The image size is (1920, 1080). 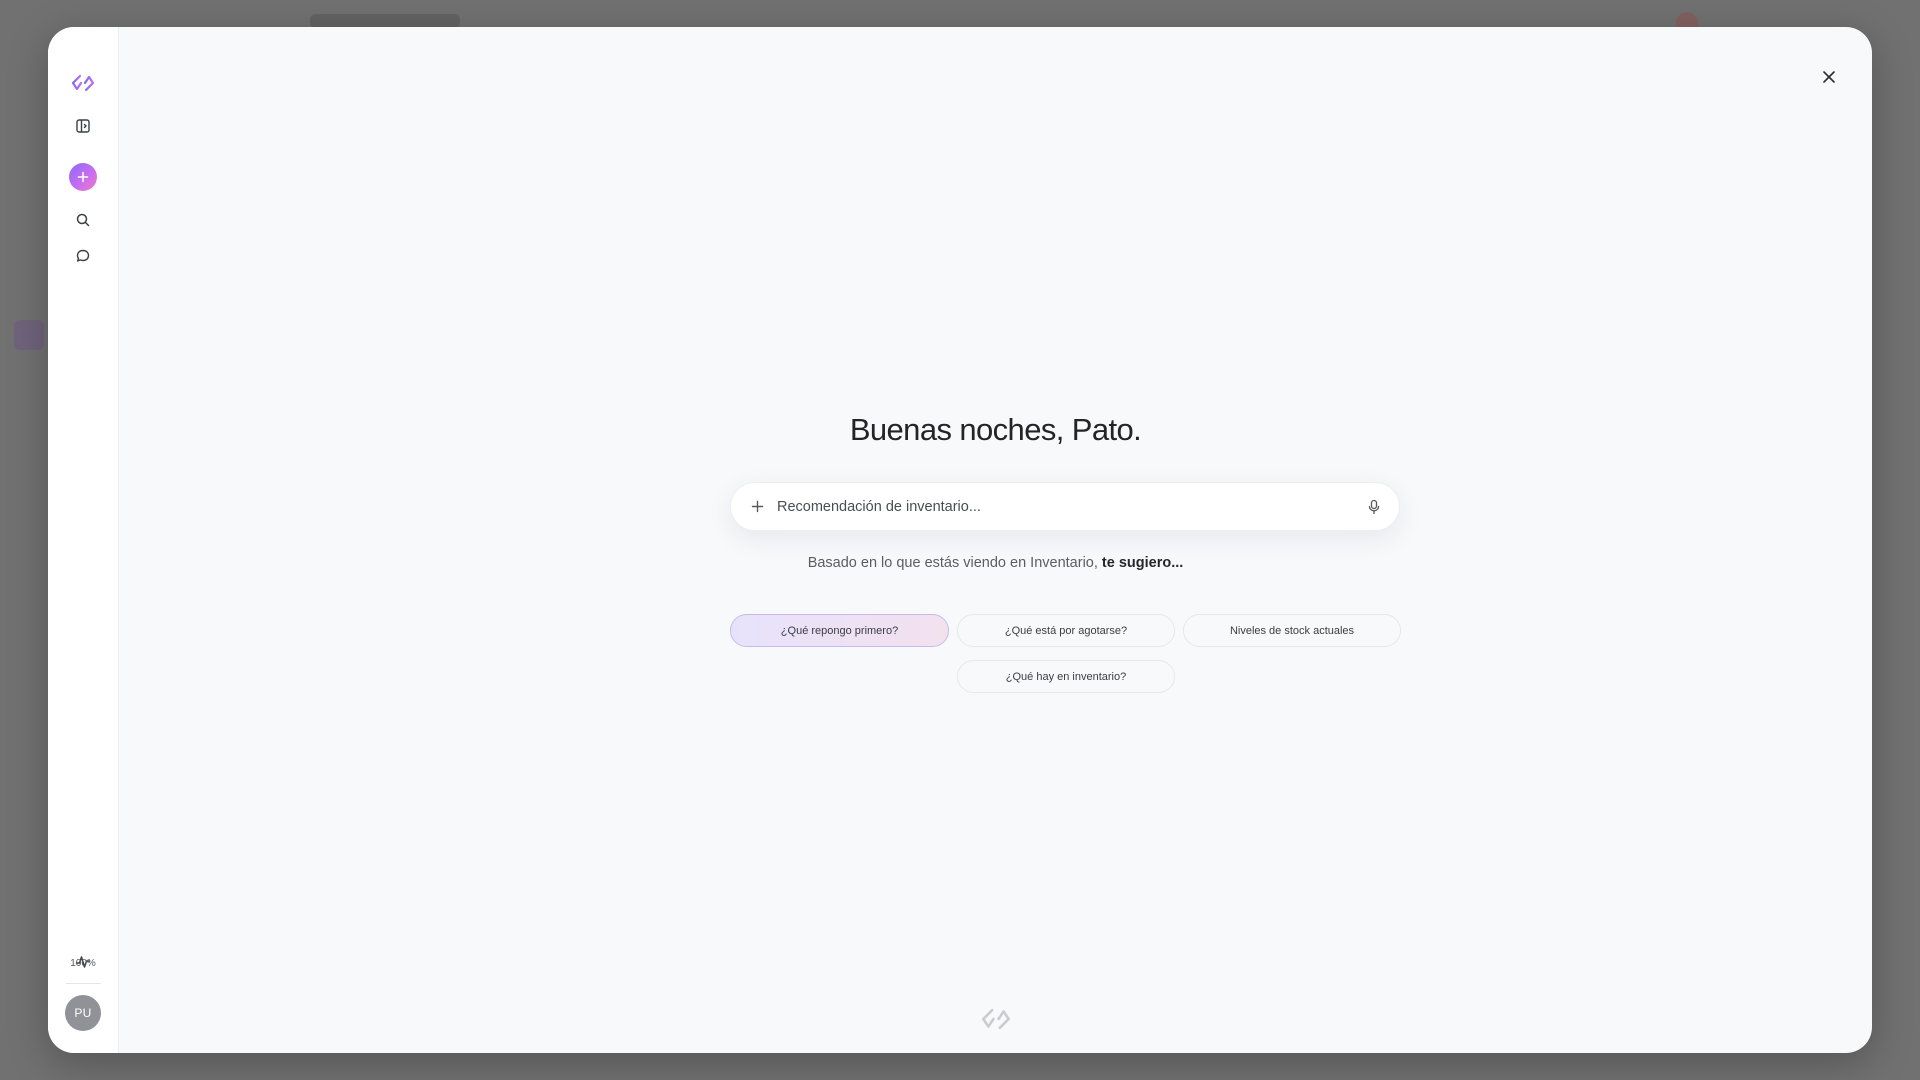 I want to click on greeting-title: Buenas noches, Pato., so click(x=995, y=429).